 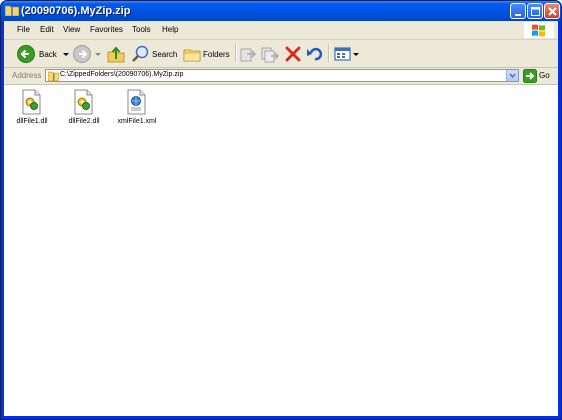 What do you see at coordinates (23, 29) in the screenshot?
I see `menu-file: File` at bounding box center [23, 29].